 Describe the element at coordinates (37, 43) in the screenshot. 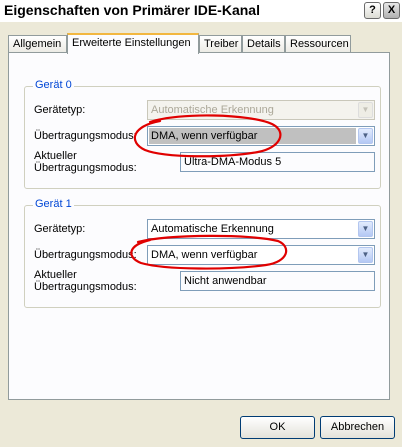

I see `tab-allgemein: Allgemein` at that location.